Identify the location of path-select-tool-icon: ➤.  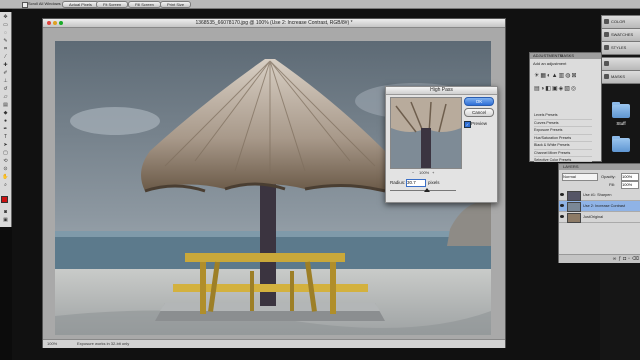
(5, 145).